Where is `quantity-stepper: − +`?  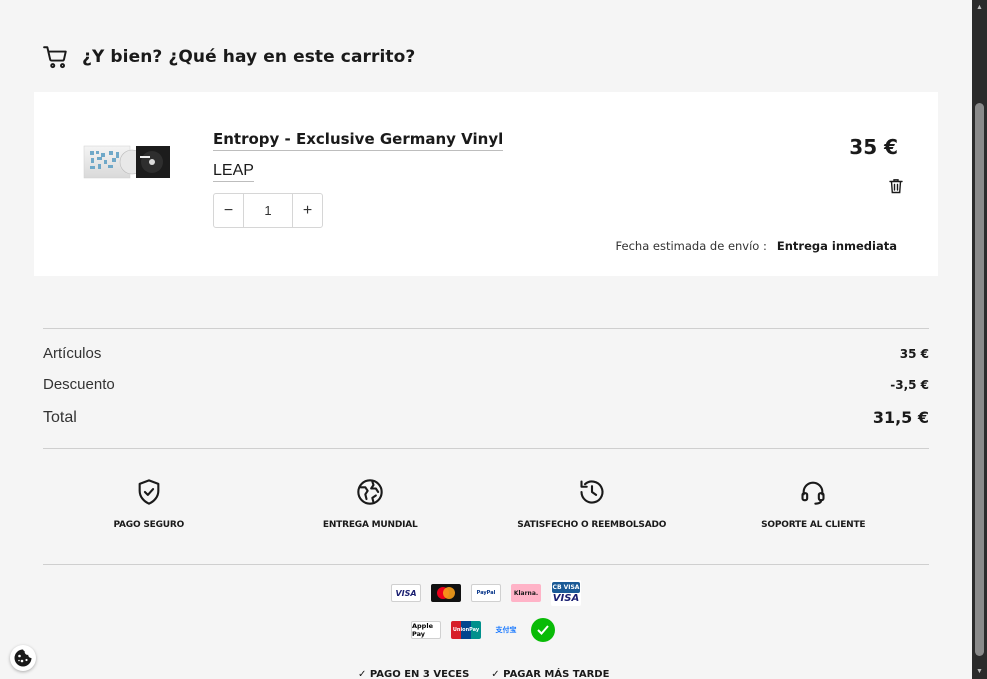 quantity-stepper: − + is located at coordinates (268, 210).